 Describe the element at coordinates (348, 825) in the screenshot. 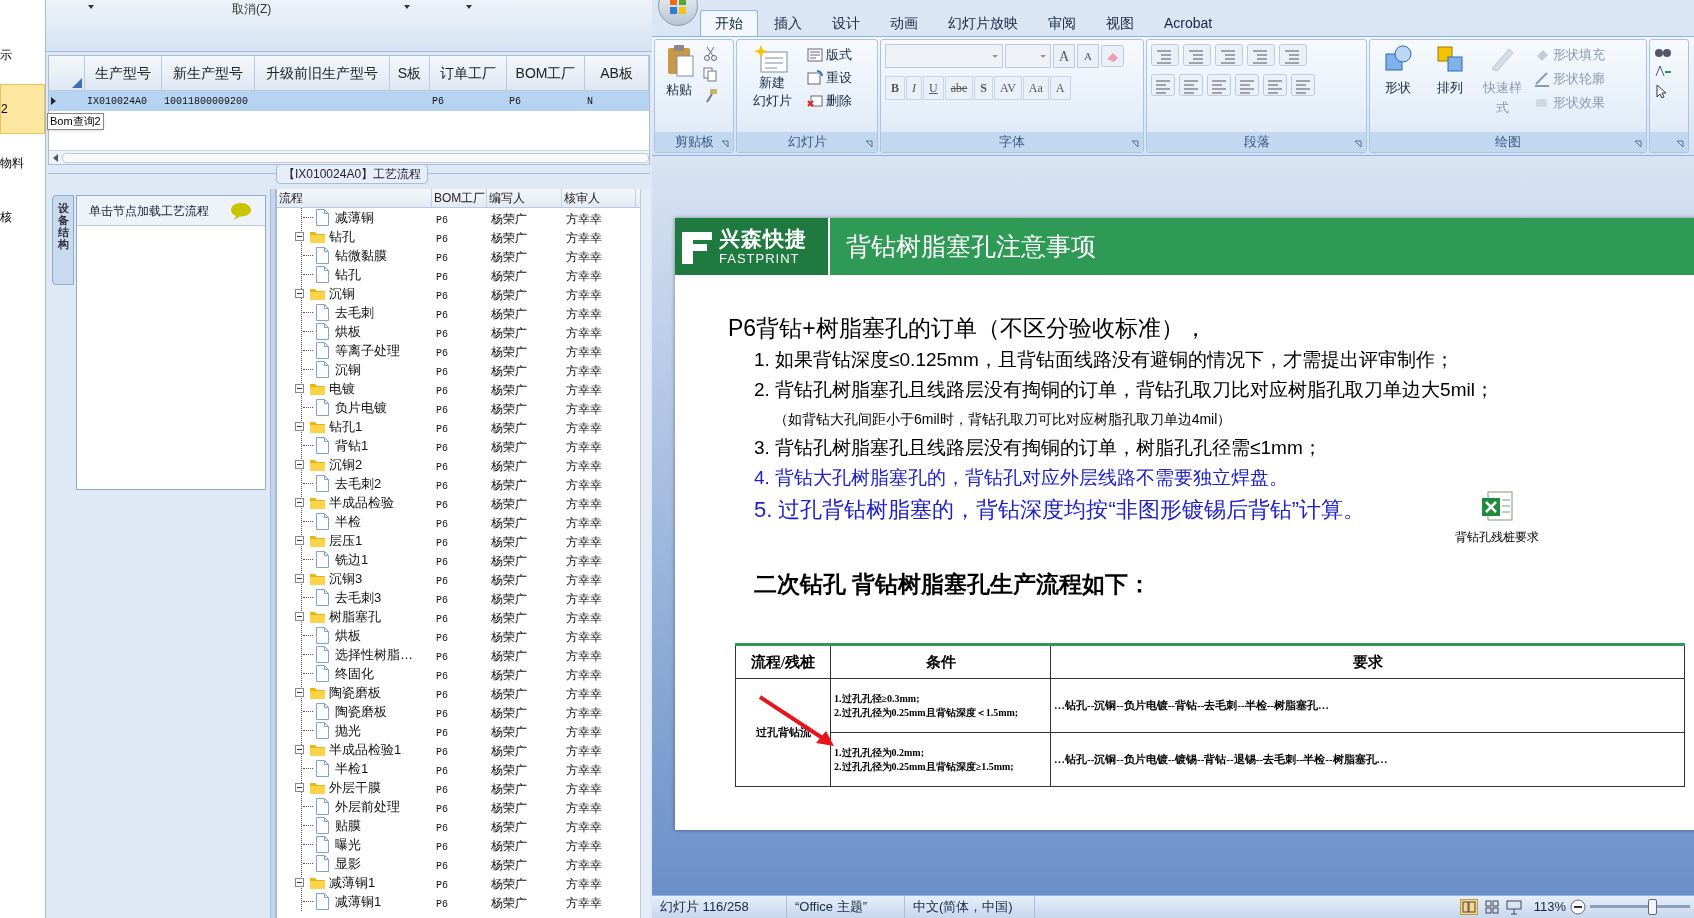

I see `tree-node-label: 贴膜` at that location.